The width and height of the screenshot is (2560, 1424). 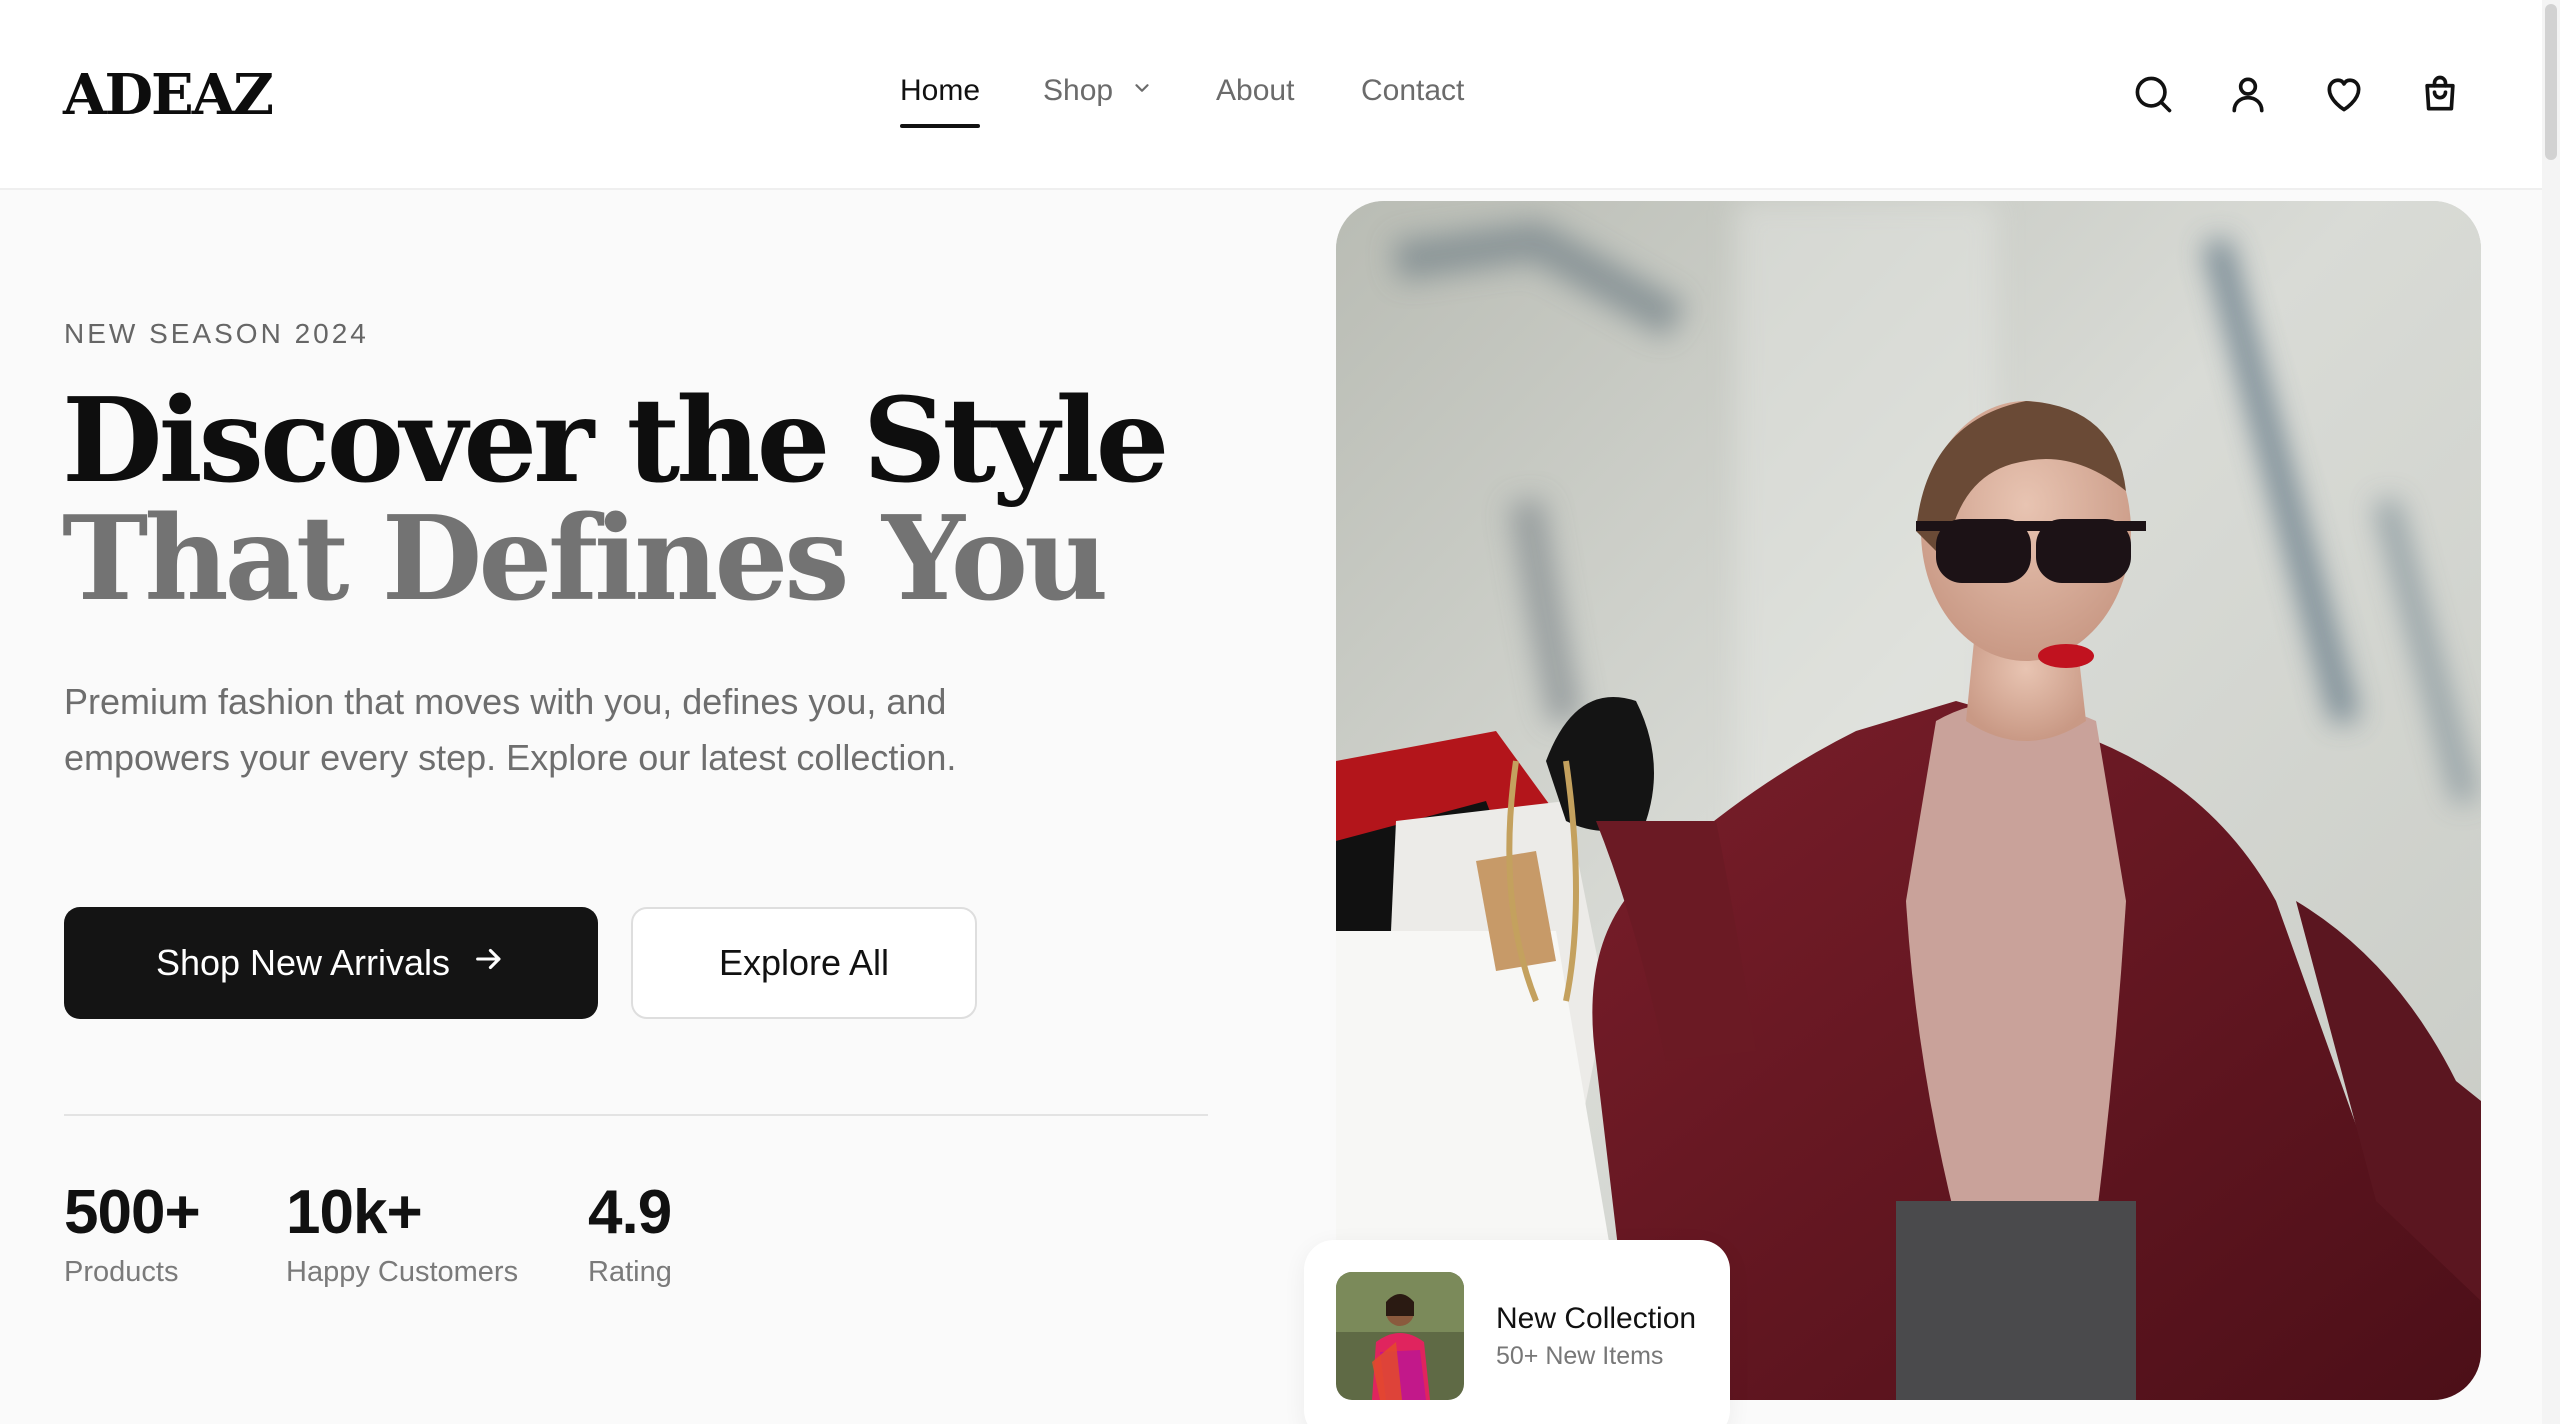 What do you see at coordinates (630, 1212) in the screenshot?
I see `stat-value: 4.9` at bounding box center [630, 1212].